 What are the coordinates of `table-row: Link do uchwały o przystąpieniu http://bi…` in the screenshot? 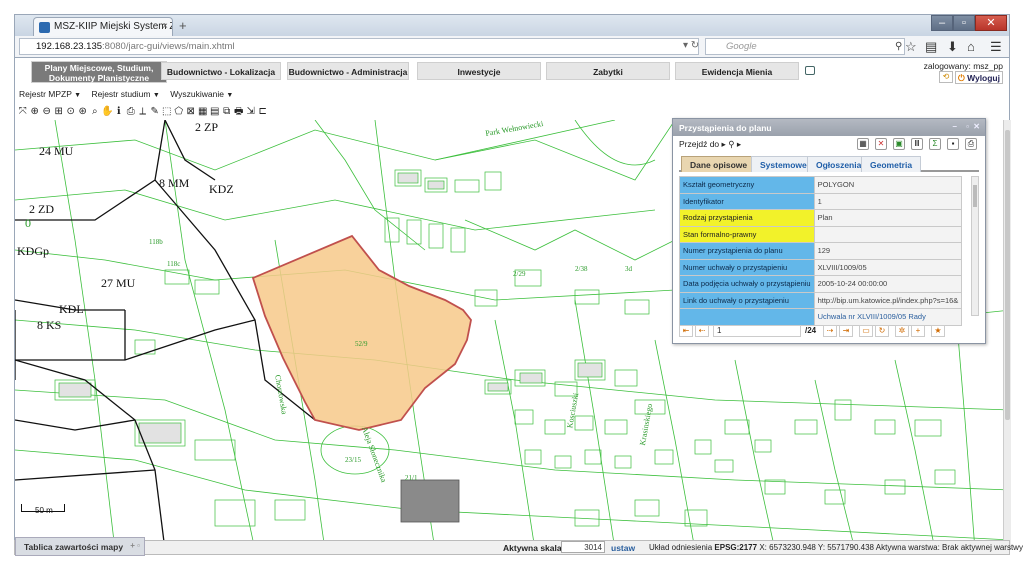 It's located at (824, 300).